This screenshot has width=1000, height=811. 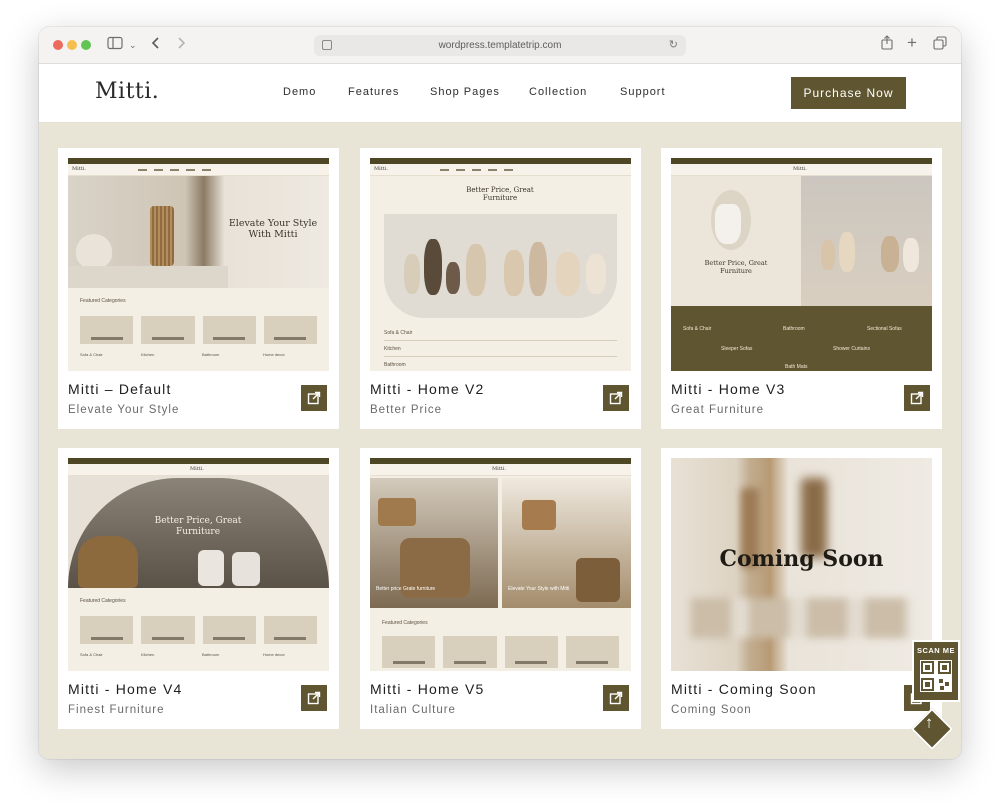 I want to click on card-title: Mitti - Home V5, so click(x=427, y=689).